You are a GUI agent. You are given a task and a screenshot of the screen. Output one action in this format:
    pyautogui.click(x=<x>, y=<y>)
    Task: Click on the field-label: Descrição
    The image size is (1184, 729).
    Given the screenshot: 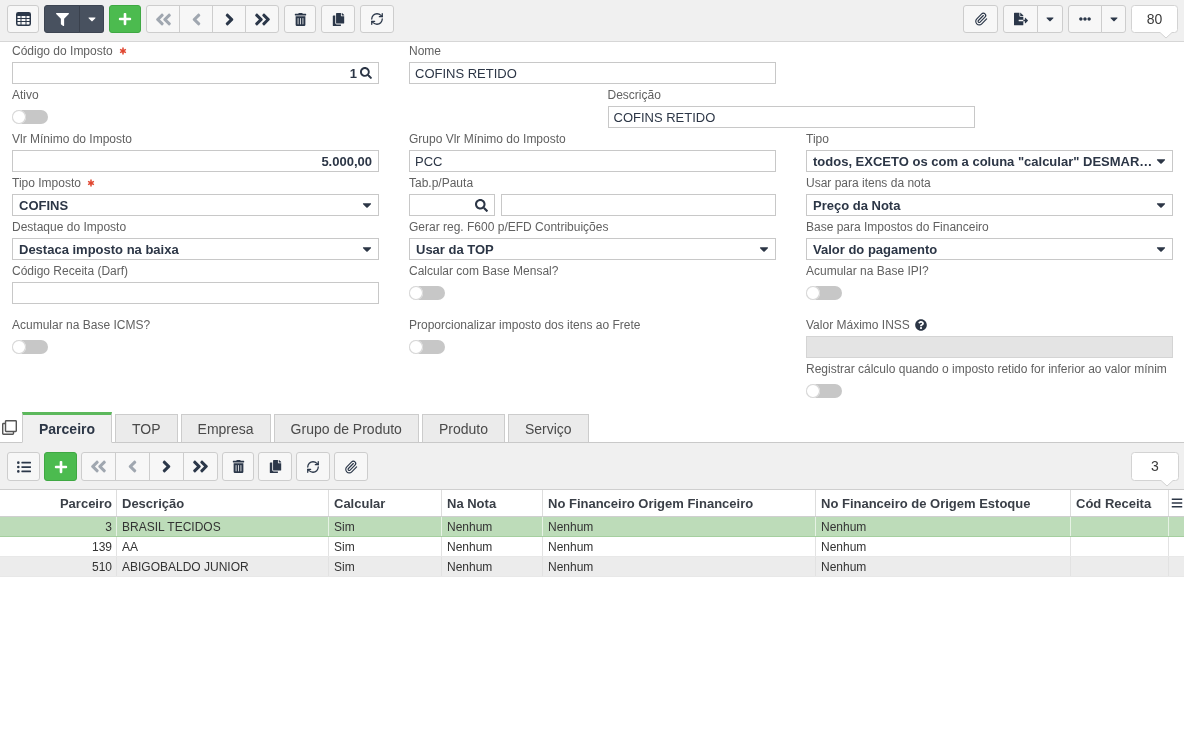 What is the action you would take?
    pyautogui.click(x=634, y=95)
    